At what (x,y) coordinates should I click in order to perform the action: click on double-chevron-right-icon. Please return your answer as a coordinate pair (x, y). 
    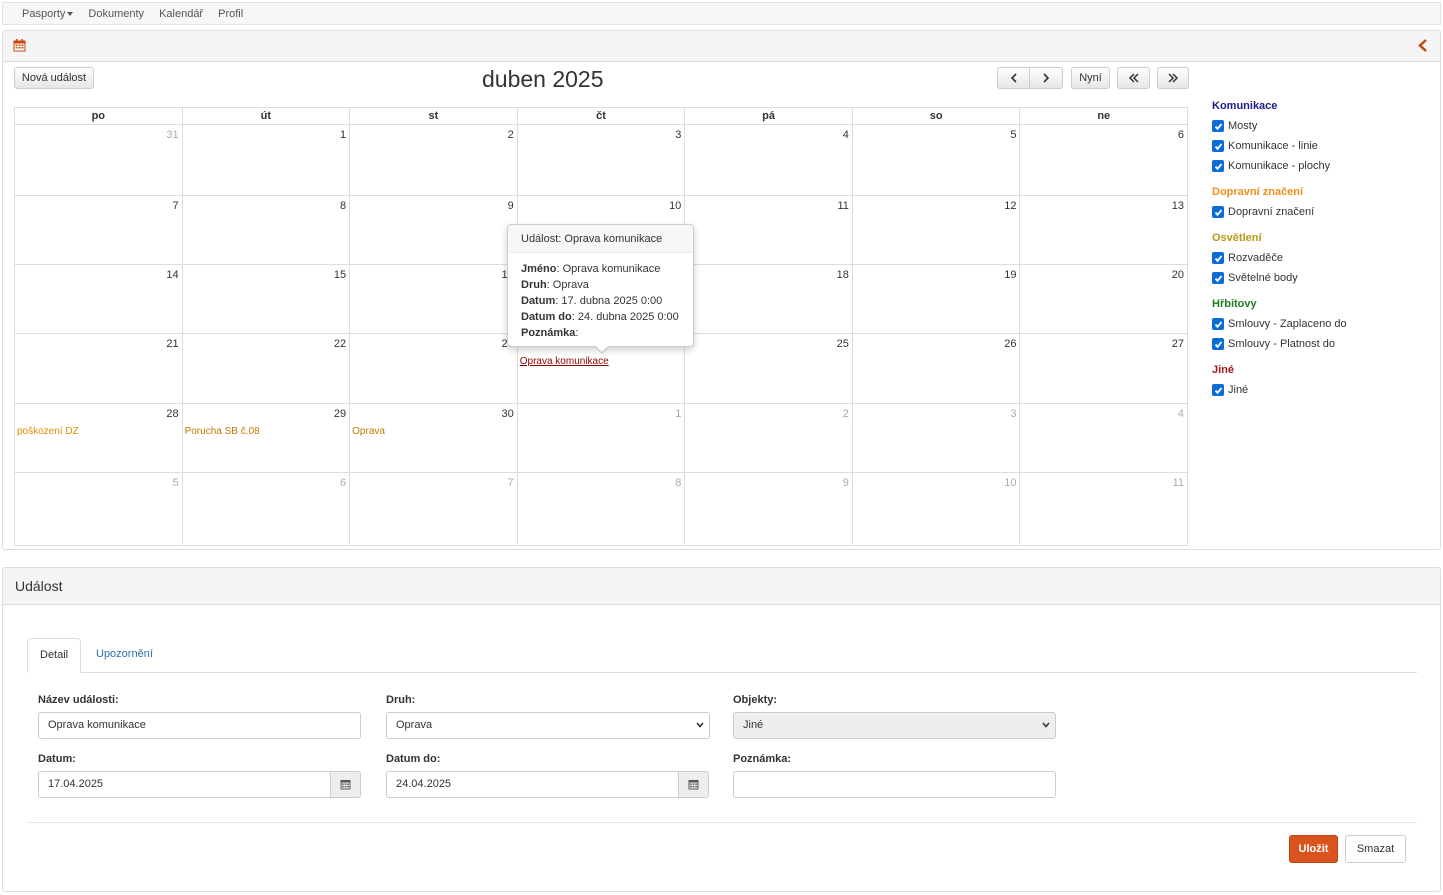
    Looking at the image, I should click on (1173, 78).